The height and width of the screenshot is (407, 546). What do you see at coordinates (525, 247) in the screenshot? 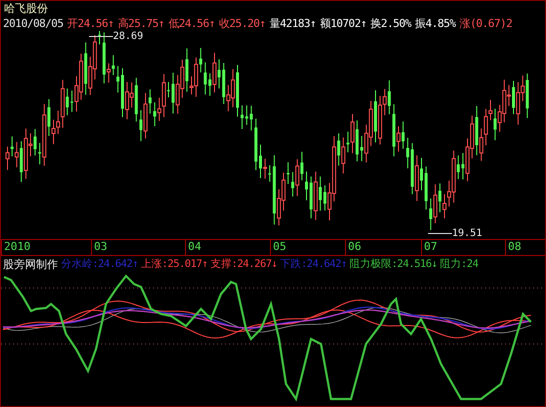
I see `time-axis-label: 08` at bounding box center [525, 247].